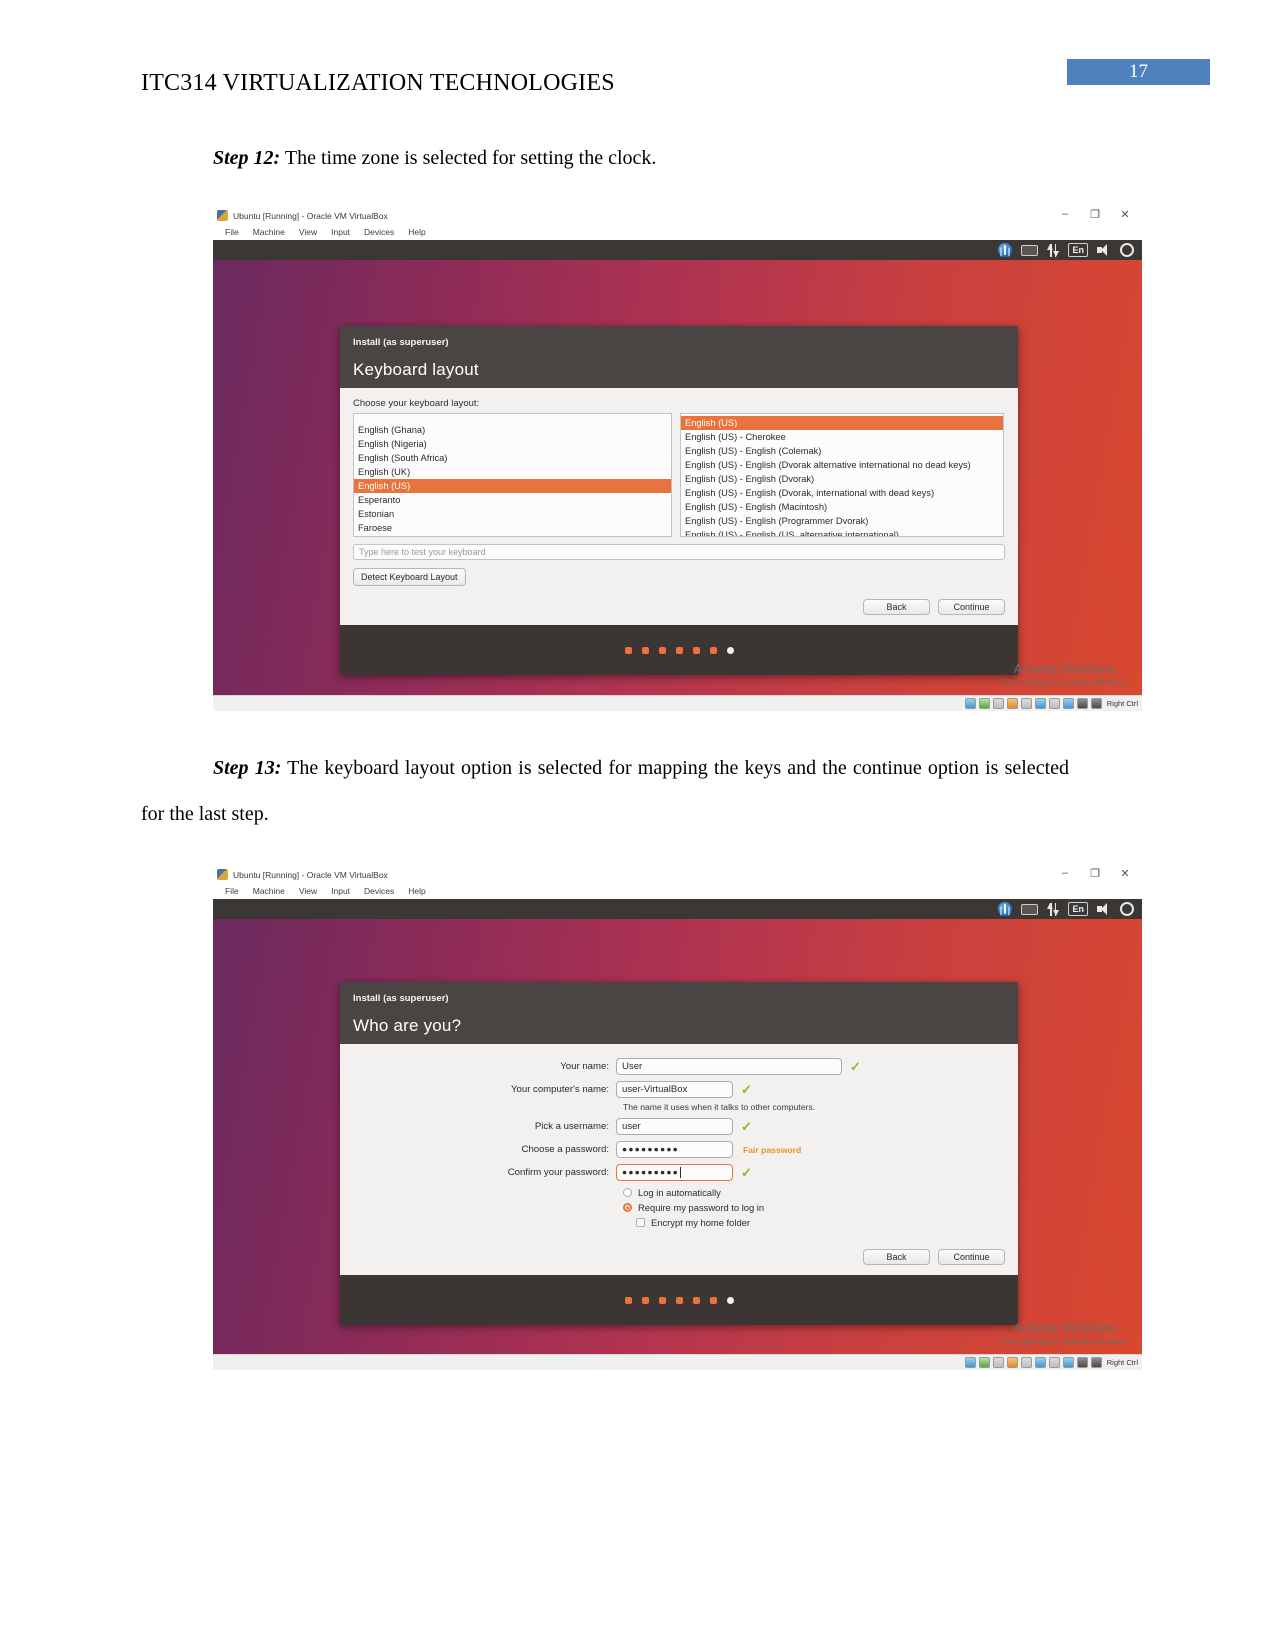 The width and height of the screenshot is (1275, 1651). Describe the element at coordinates (679, 650) in the screenshot. I see `progress-dots` at that location.